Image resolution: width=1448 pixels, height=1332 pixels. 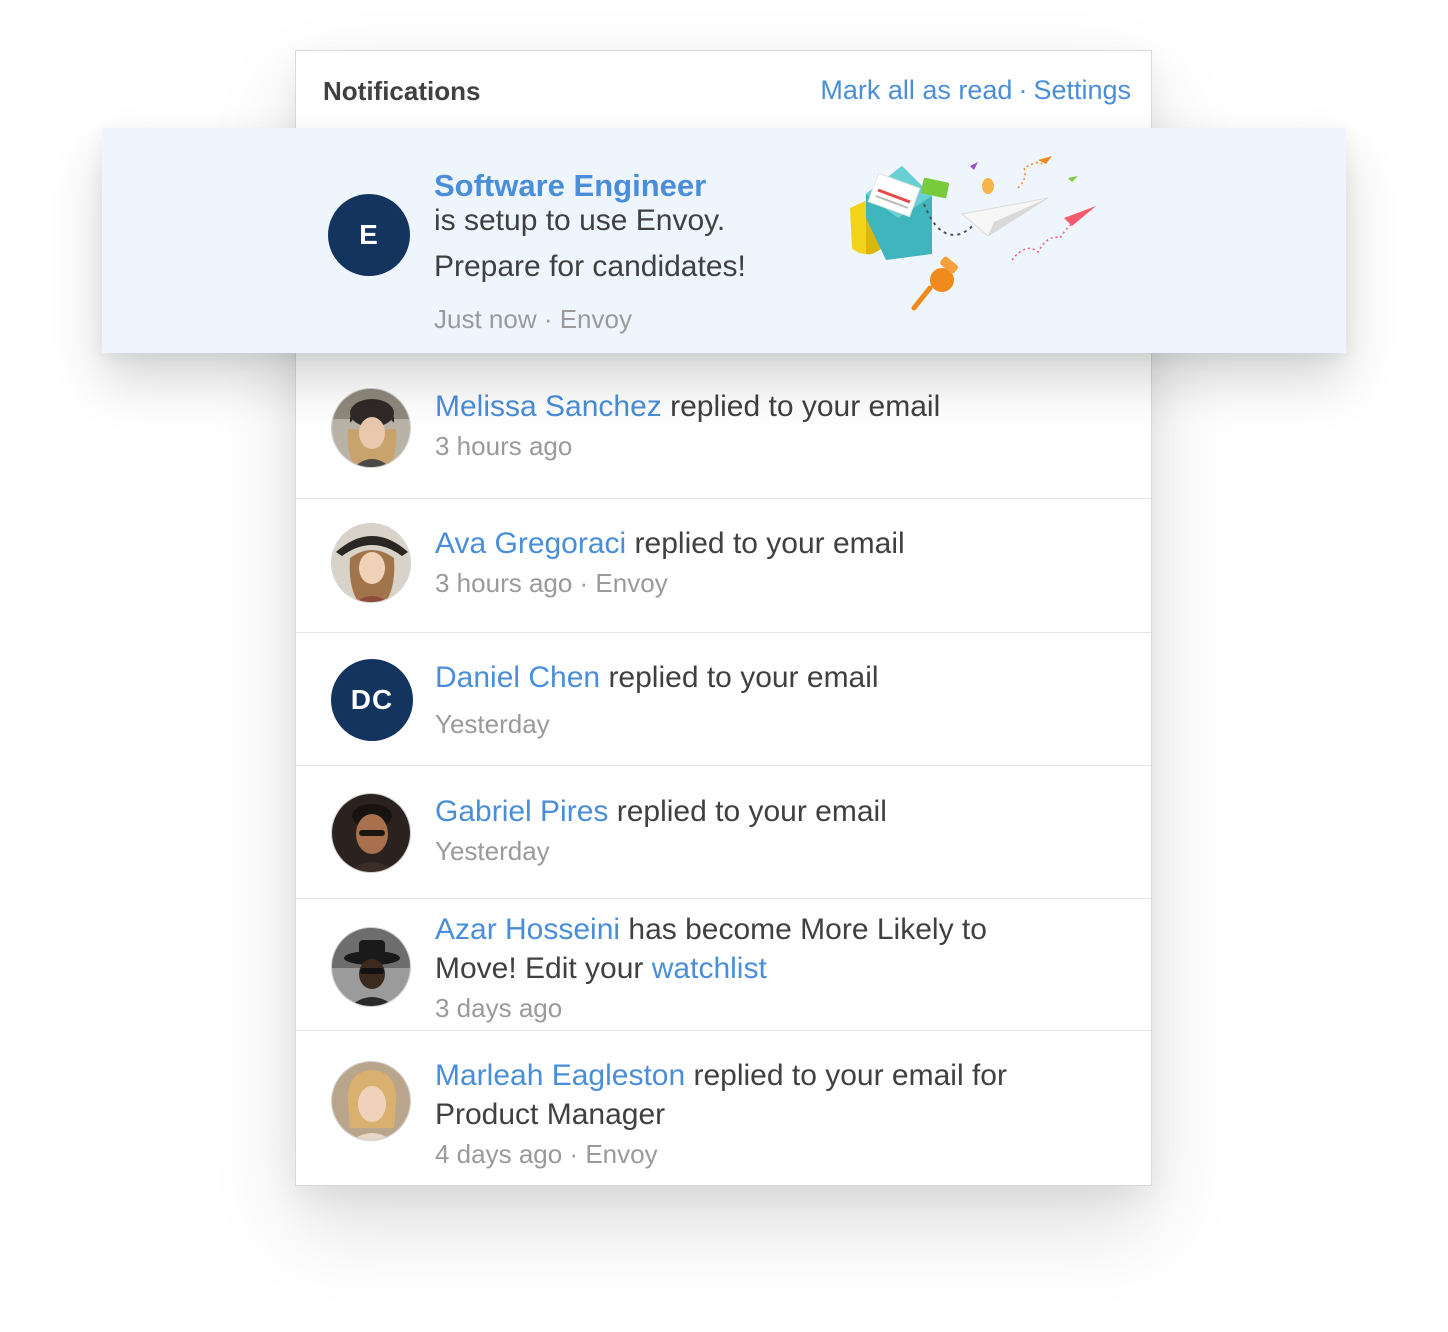 What do you see at coordinates (580, 220) in the screenshot?
I see `featured-line-1: is setup to use Envoy.` at bounding box center [580, 220].